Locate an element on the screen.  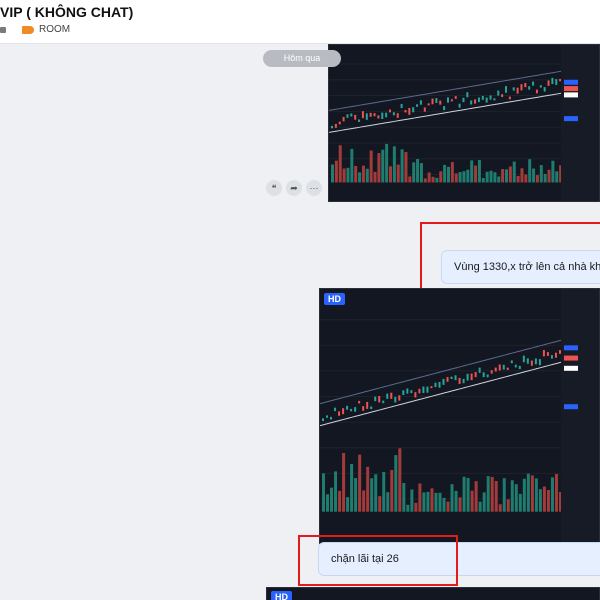
date-separator: Hôm qua is located at coordinates (302, 58).